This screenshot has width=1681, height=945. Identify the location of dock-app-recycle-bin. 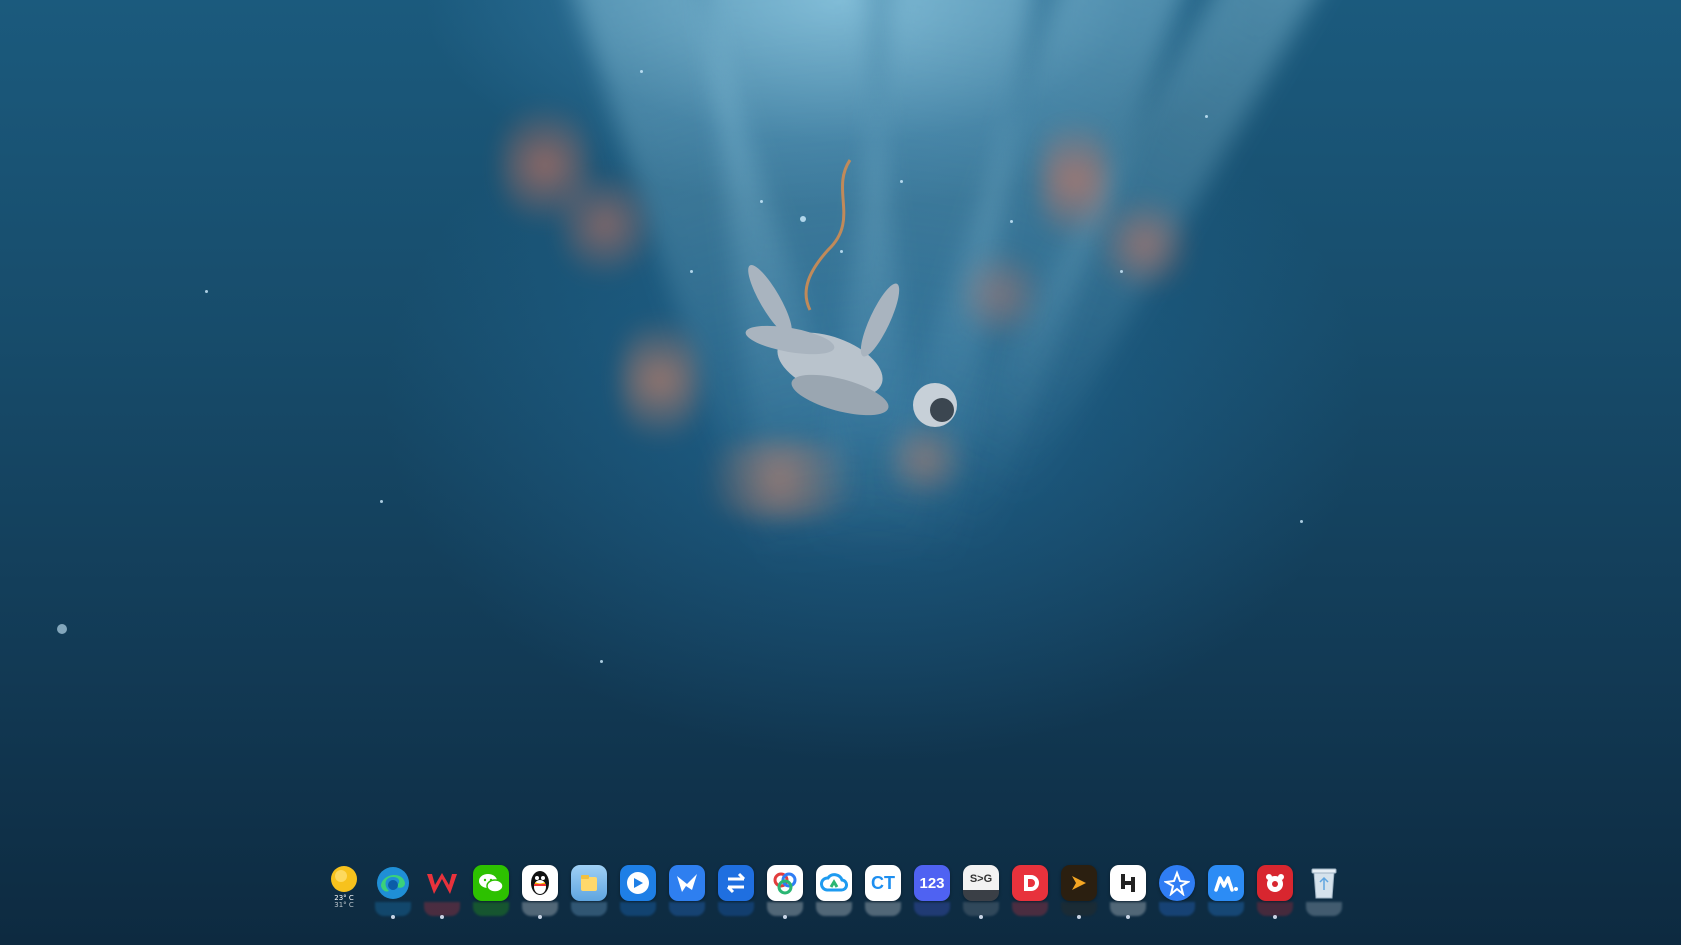
(1324, 892).